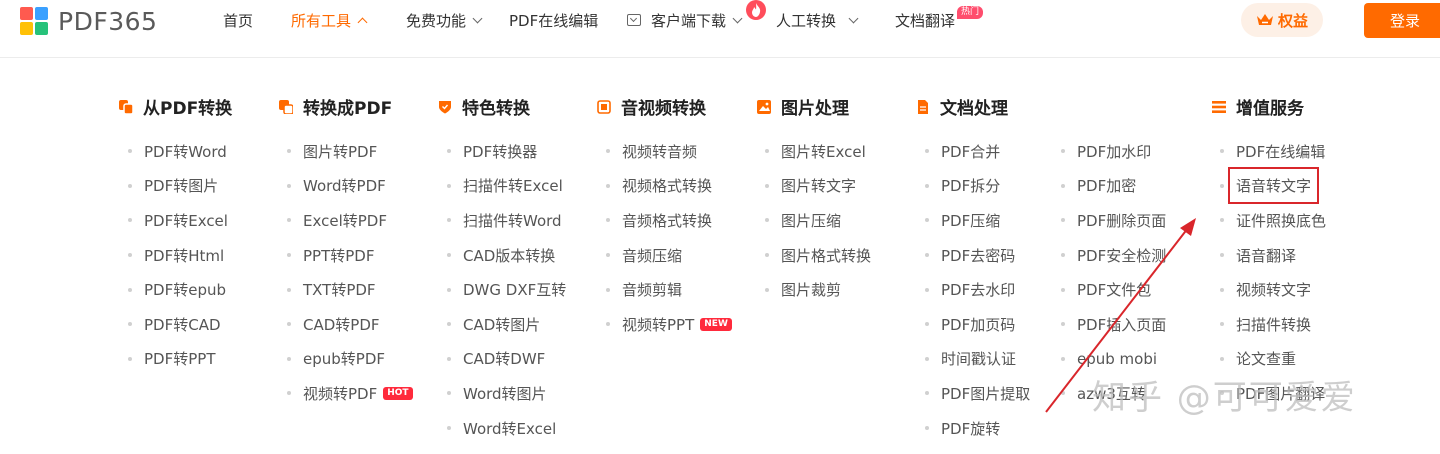 The image size is (1440, 454). I want to click on menu-item-label: 视频转文字, so click(1274, 290).